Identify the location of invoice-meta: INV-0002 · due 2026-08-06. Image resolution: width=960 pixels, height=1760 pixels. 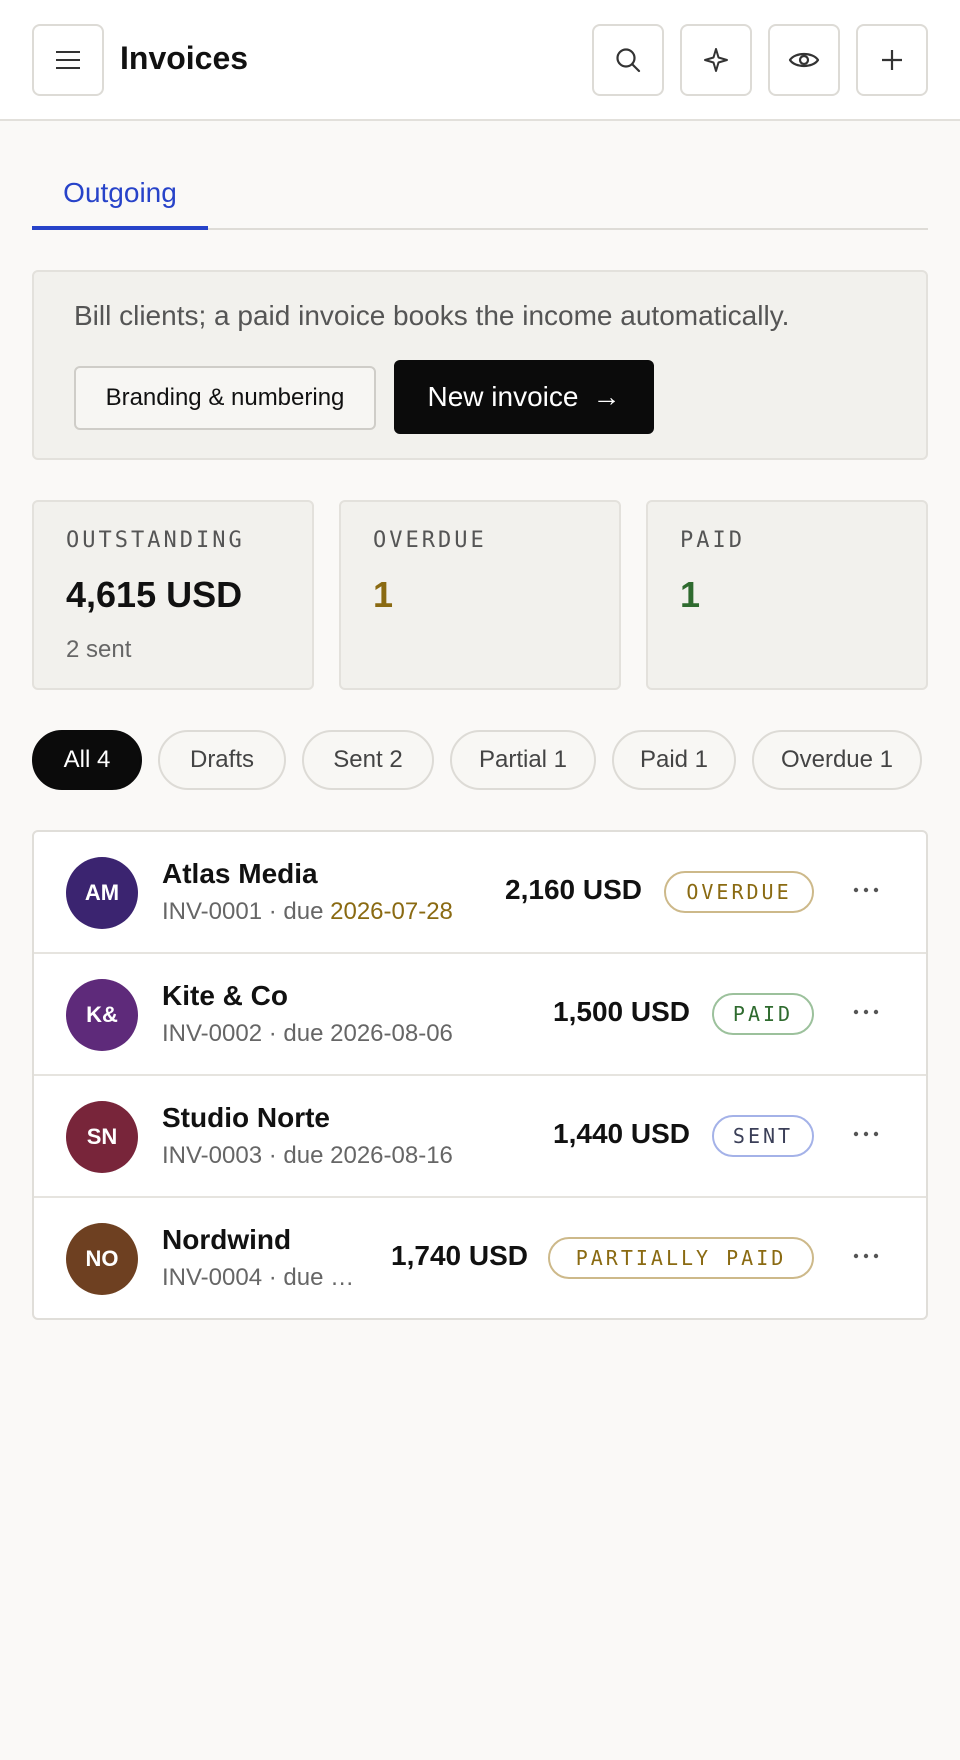
(307, 1034).